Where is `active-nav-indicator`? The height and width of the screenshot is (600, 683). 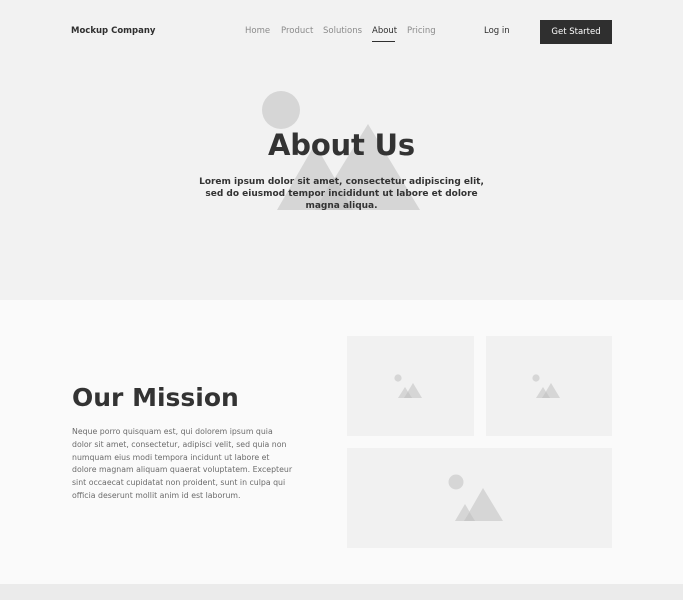
active-nav-indicator is located at coordinates (383, 42).